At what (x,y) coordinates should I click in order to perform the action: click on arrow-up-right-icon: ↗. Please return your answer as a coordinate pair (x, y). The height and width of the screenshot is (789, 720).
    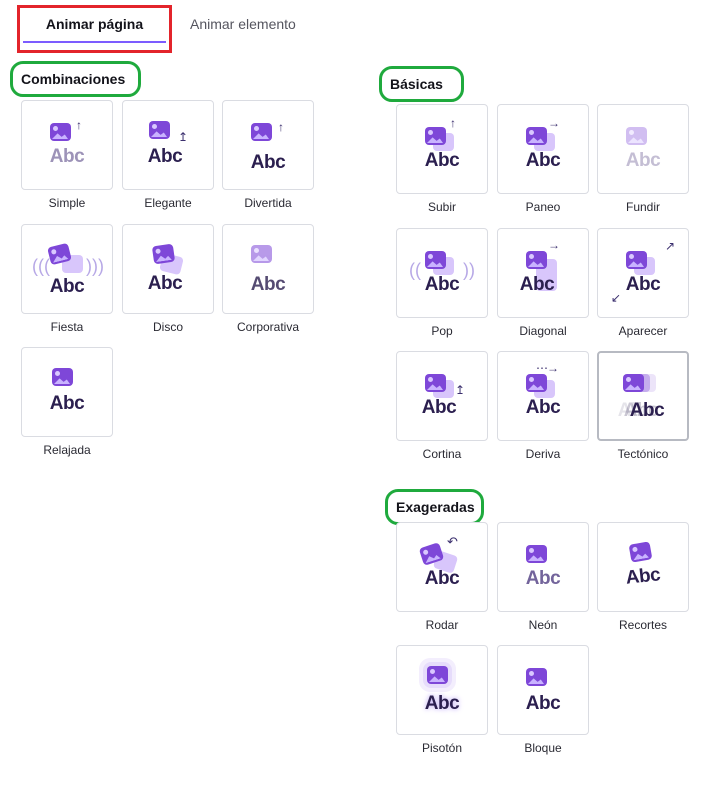
    Looking at the image, I should click on (670, 246).